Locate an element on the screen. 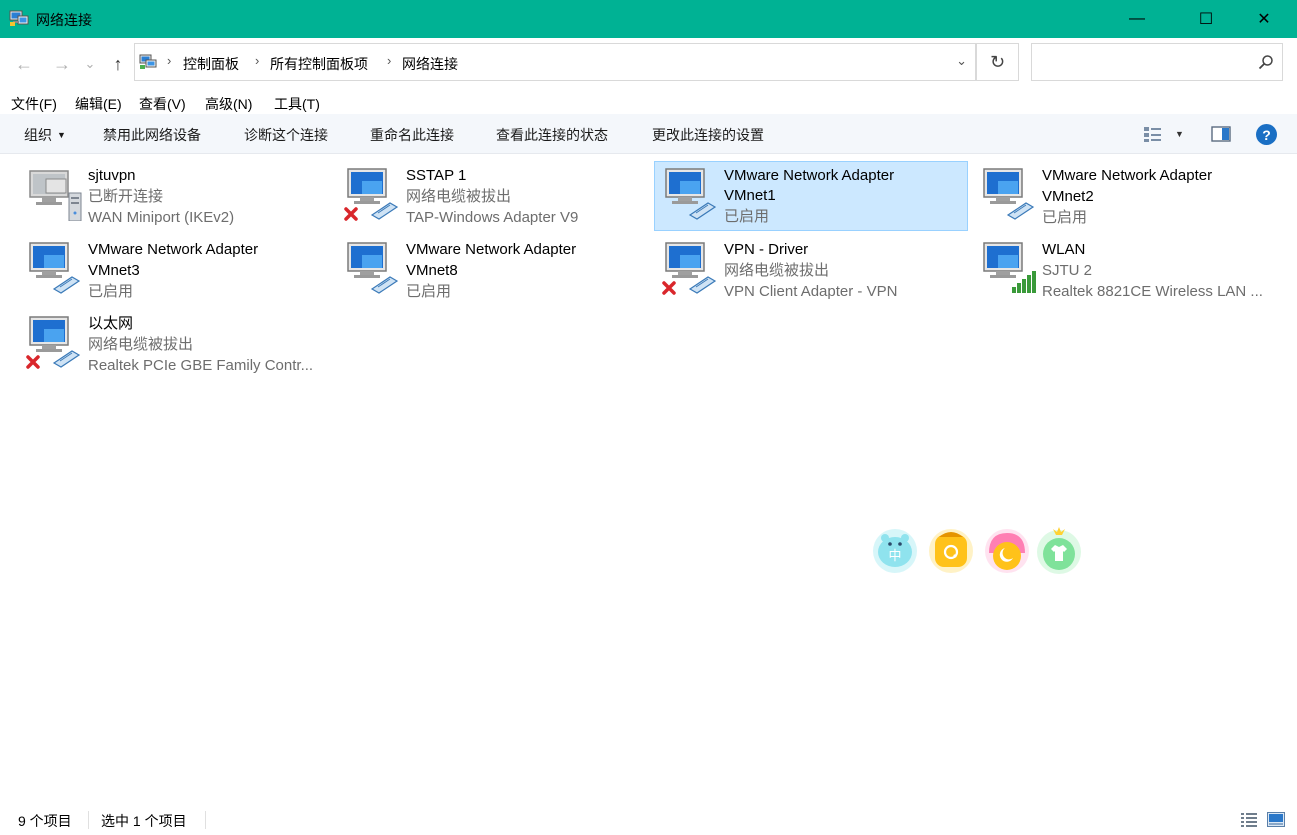 This screenshot has width=1297, height=835. moon-icon is located at coordinates (1007, 551).